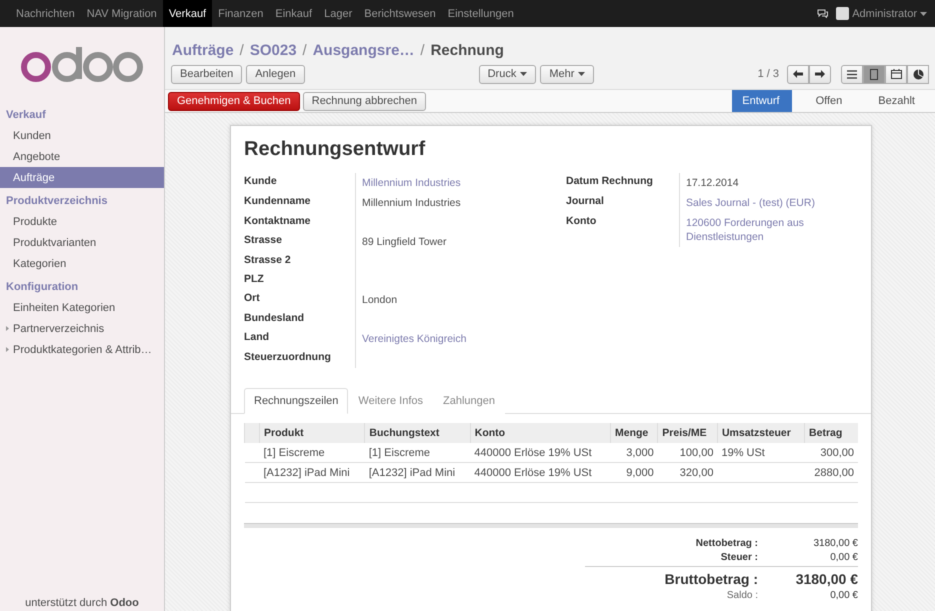 Image resolution: width=935 pixels, height=611 pixels. Describe the element at coordinates (241, 13) in the screenshot. I see `top-menu-item: Finanzen` at that location.